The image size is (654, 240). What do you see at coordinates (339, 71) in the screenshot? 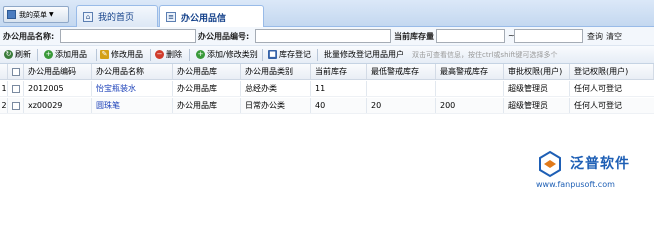
I see `header-stock: 当前库存` at bounding box center [339, 71].